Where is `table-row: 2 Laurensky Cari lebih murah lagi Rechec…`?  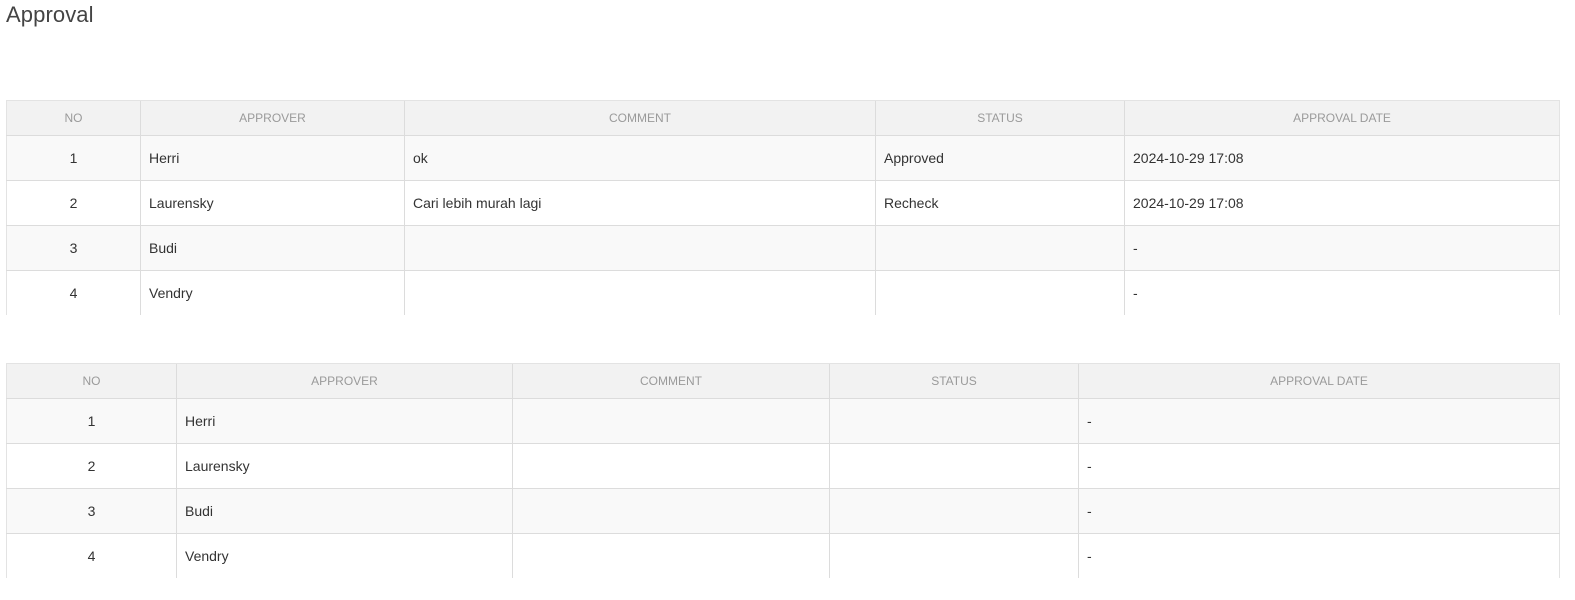
table-row: 2 Laurensky Cari lebih murah lagi Rechec… is located at coordinates (783, 203).